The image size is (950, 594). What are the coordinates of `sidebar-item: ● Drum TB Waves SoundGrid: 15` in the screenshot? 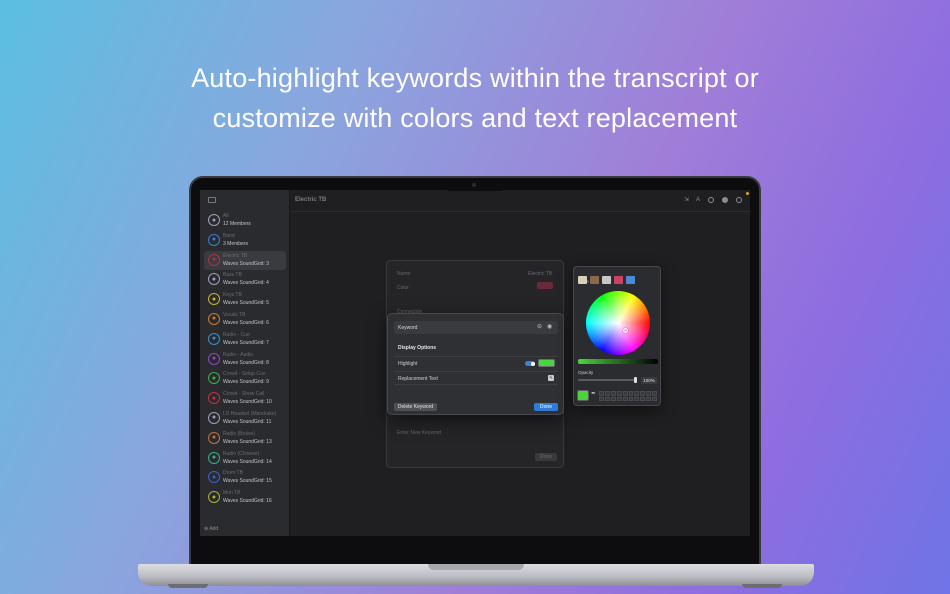 It's located at (245, 478).